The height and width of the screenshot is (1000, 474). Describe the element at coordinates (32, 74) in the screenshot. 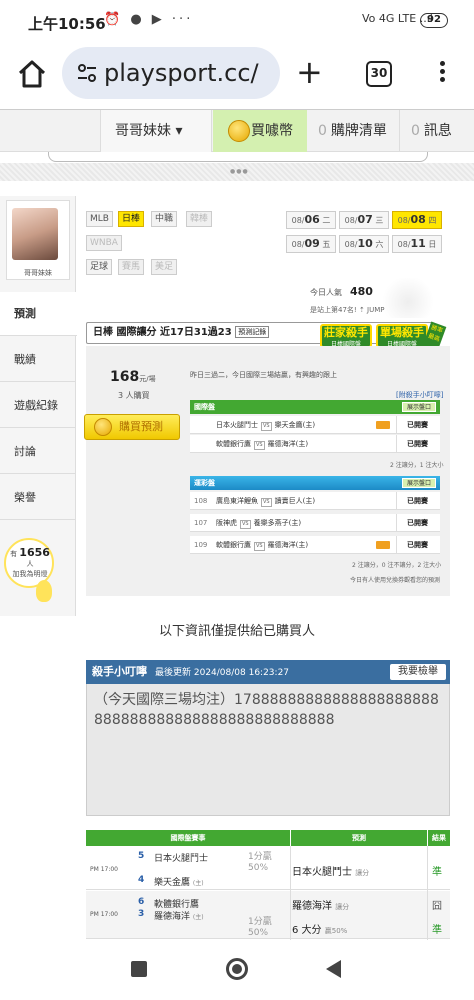

I see `home-icon` at that location.